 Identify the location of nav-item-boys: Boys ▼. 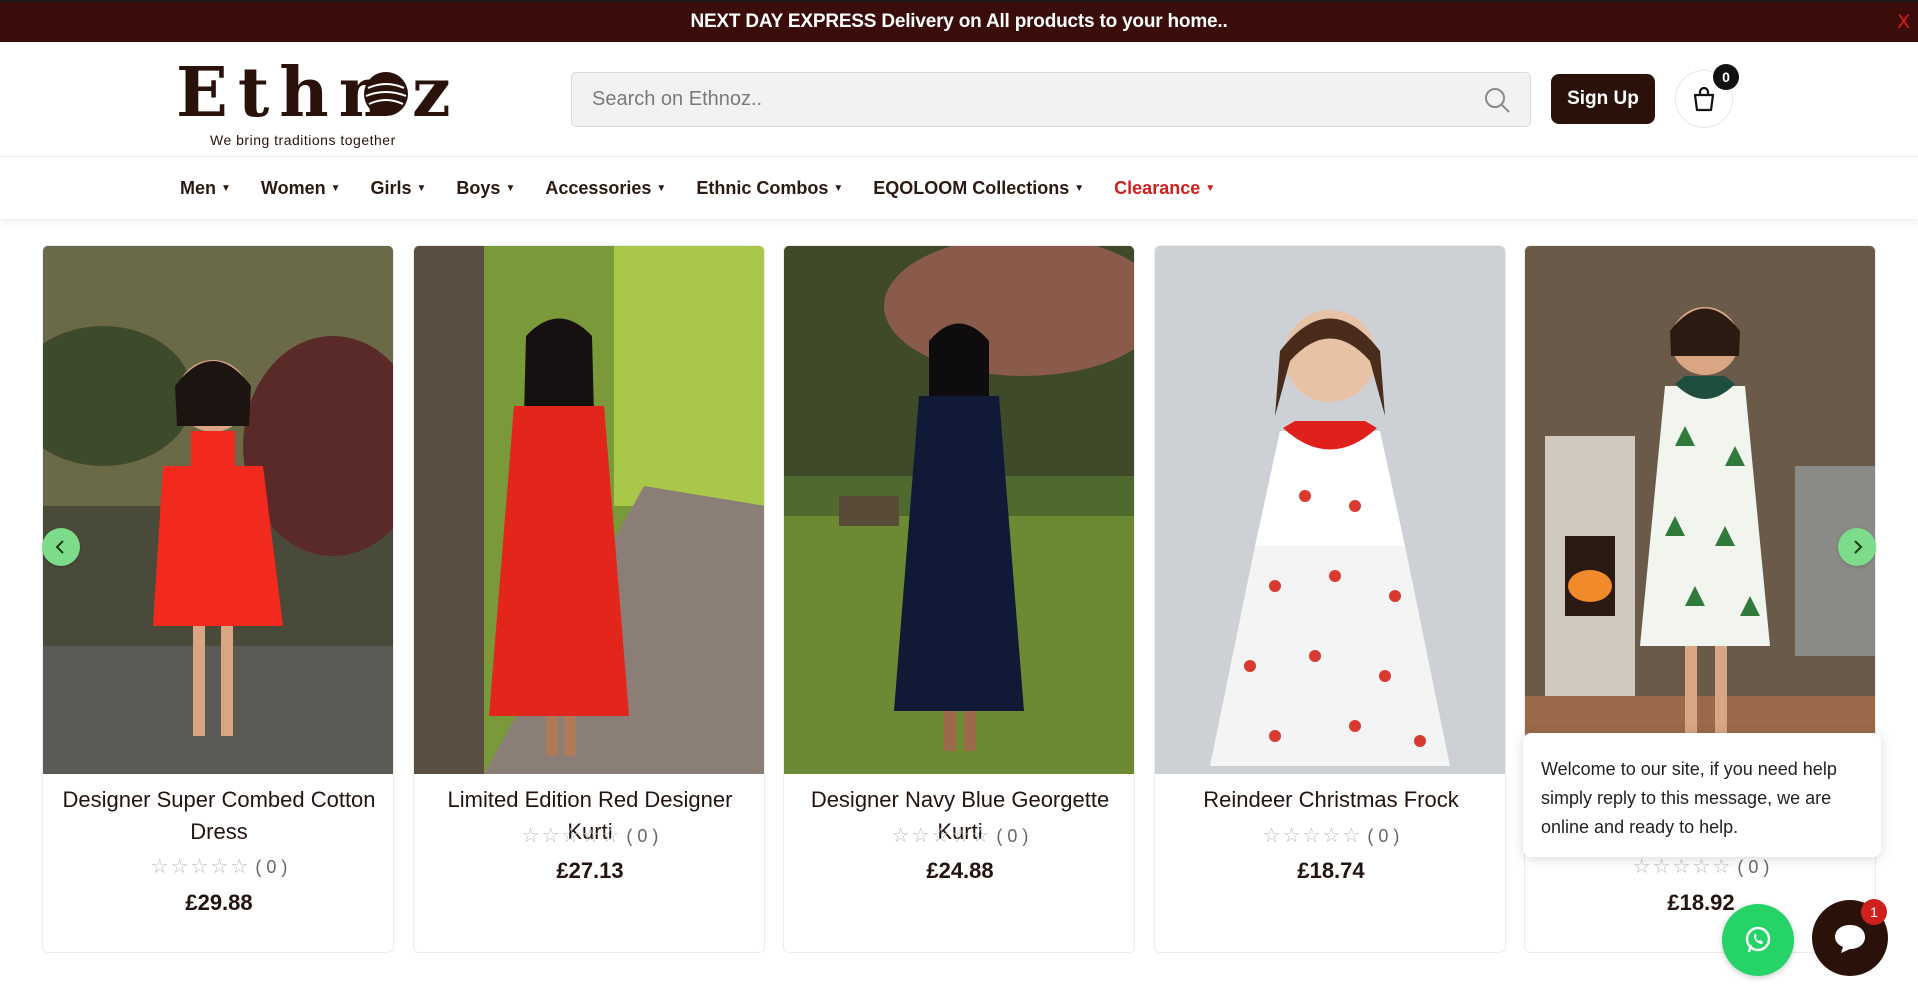
(485, 188).